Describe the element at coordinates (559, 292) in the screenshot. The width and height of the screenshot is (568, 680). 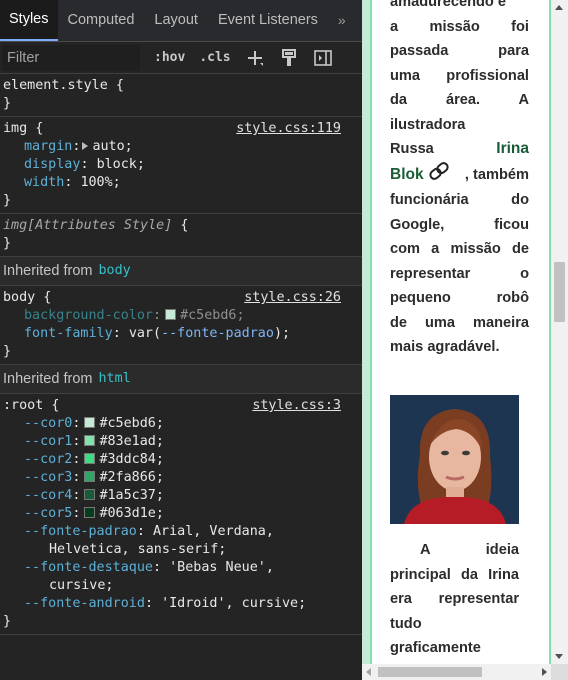
I see `vertical-scroll-thumb` at that location.